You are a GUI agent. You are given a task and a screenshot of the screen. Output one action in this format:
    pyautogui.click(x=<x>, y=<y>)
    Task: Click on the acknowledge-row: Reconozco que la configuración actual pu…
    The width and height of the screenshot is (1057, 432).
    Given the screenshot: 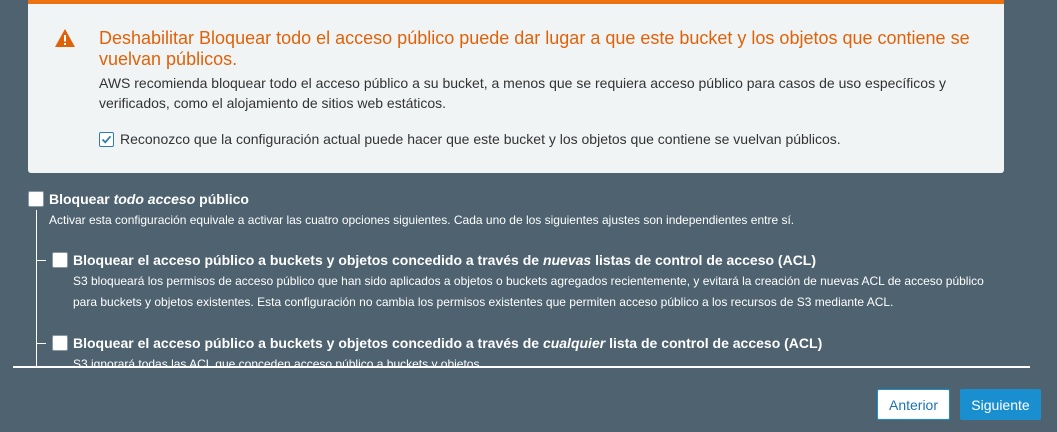 What is the action you would take?
    pyautogui.click(x=470, y=139)
    